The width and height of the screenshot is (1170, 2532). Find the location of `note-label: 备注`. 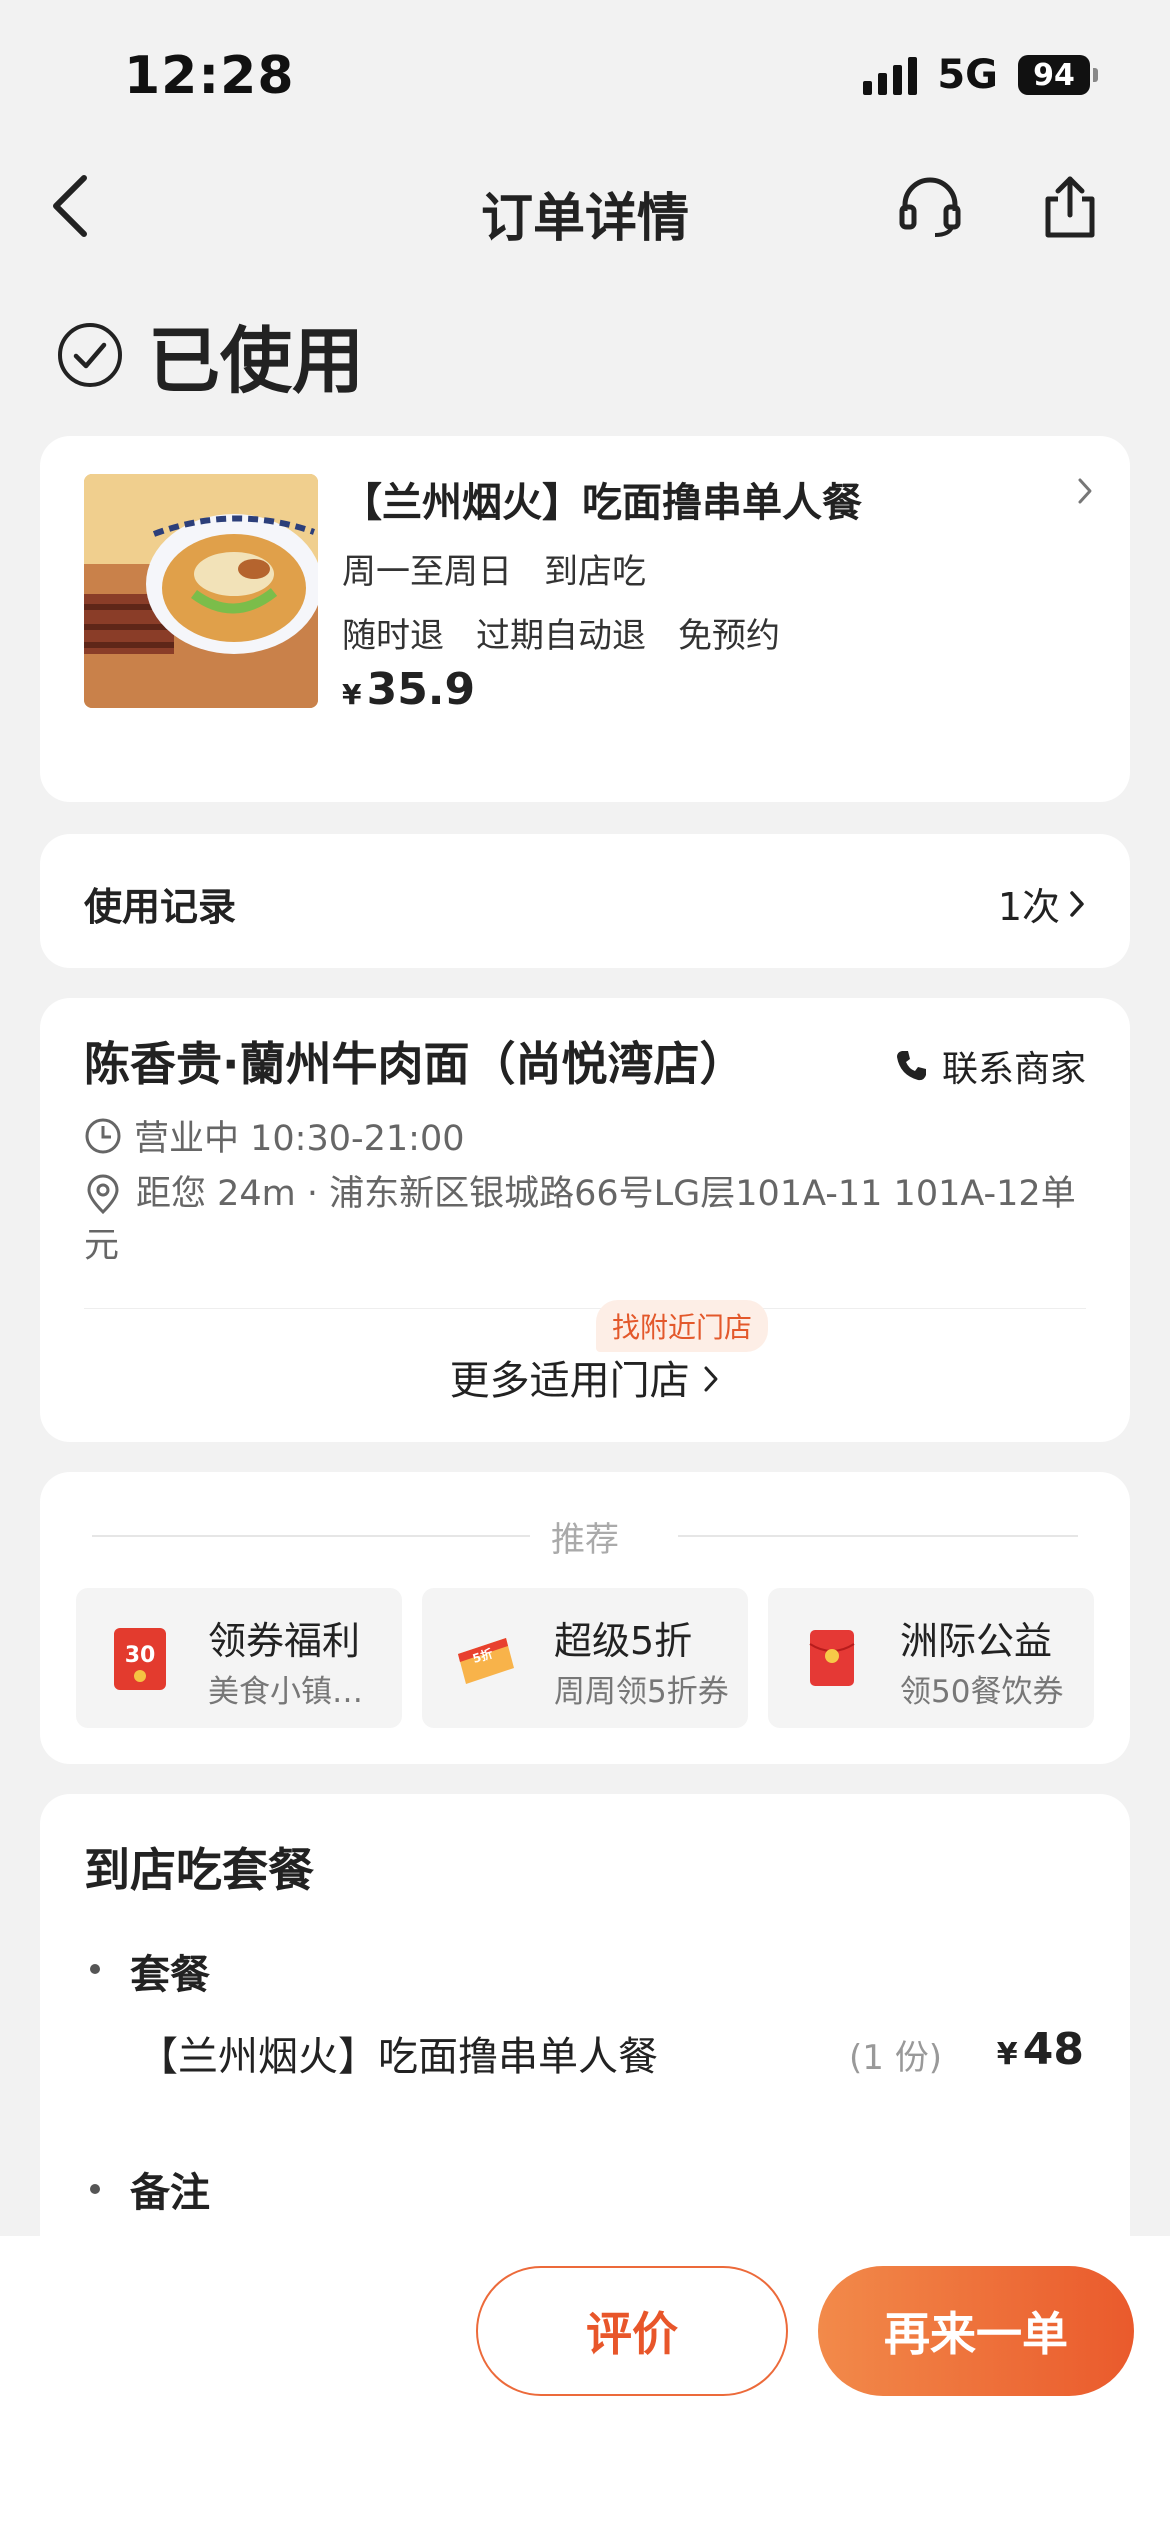

note-label: 备注 is located at coordinates (170, 2193).